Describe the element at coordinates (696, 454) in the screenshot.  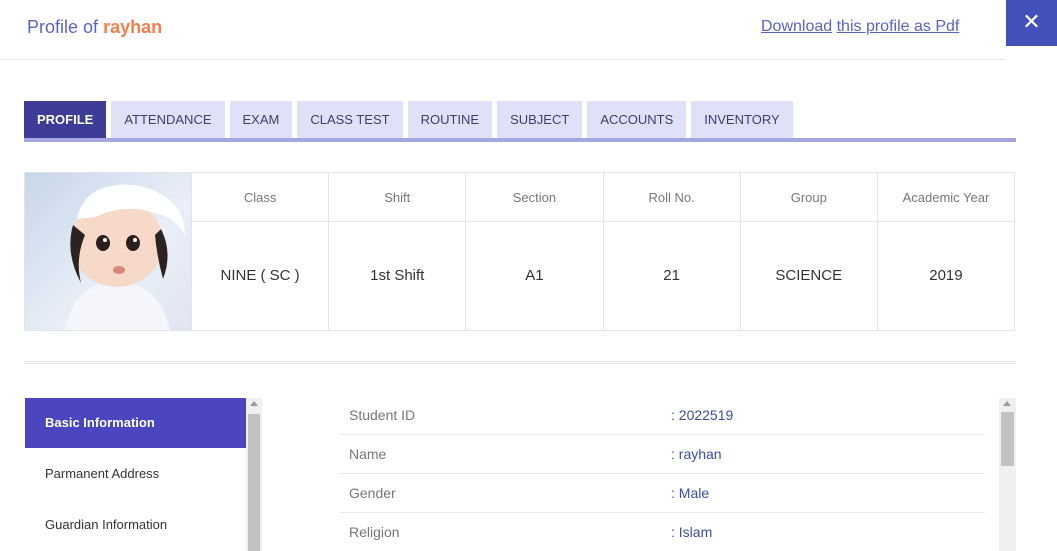
I see `info-value: : rayhan` at that location.